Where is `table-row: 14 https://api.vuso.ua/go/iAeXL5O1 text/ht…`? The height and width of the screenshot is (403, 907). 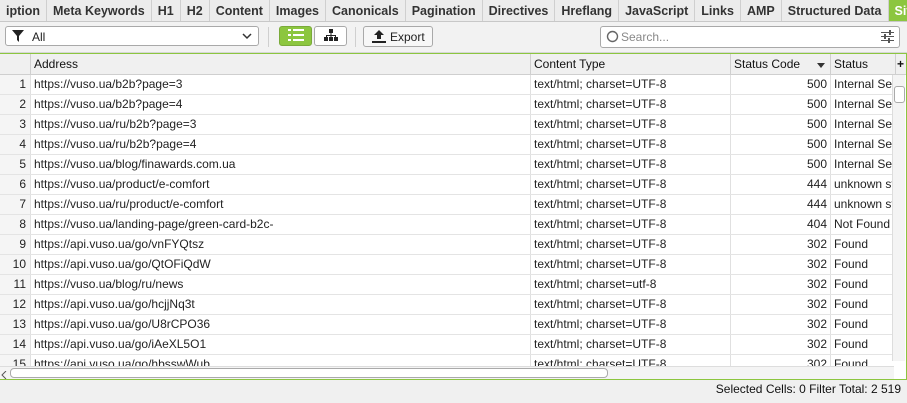 table-row: 14 https://api.vuso.ua/go/iAeXL5O1 text/ht… is located at coordinates (447, 345).